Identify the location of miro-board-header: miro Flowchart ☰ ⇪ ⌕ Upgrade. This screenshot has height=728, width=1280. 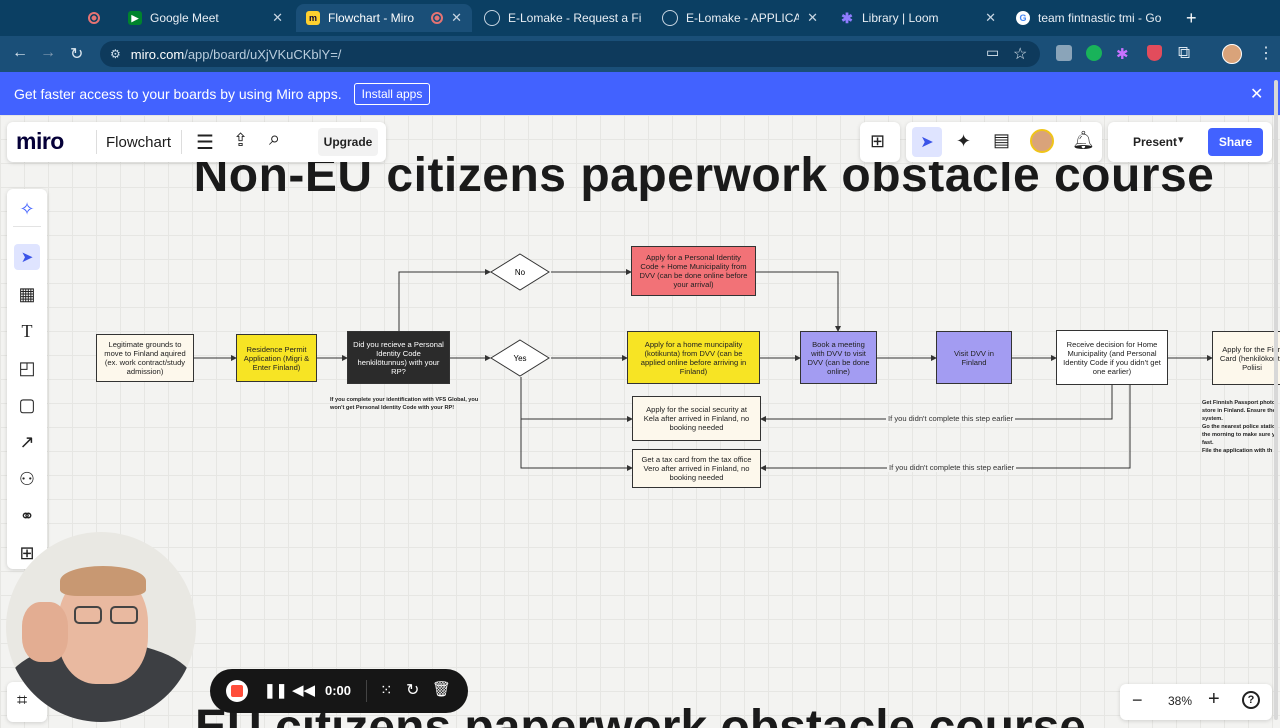
(196, 142).